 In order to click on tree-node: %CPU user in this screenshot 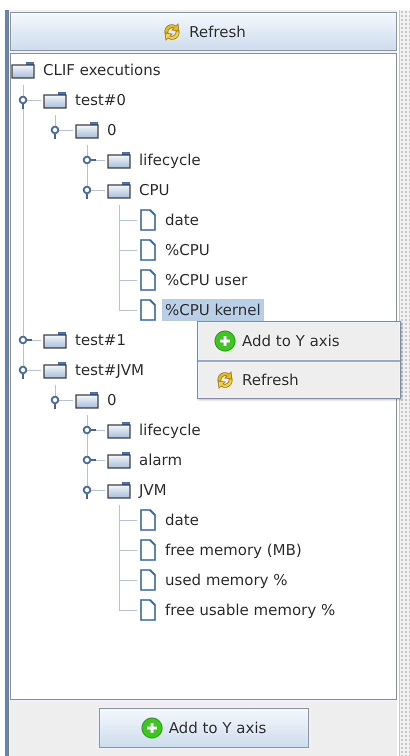, I will do `click(206, 280)`.